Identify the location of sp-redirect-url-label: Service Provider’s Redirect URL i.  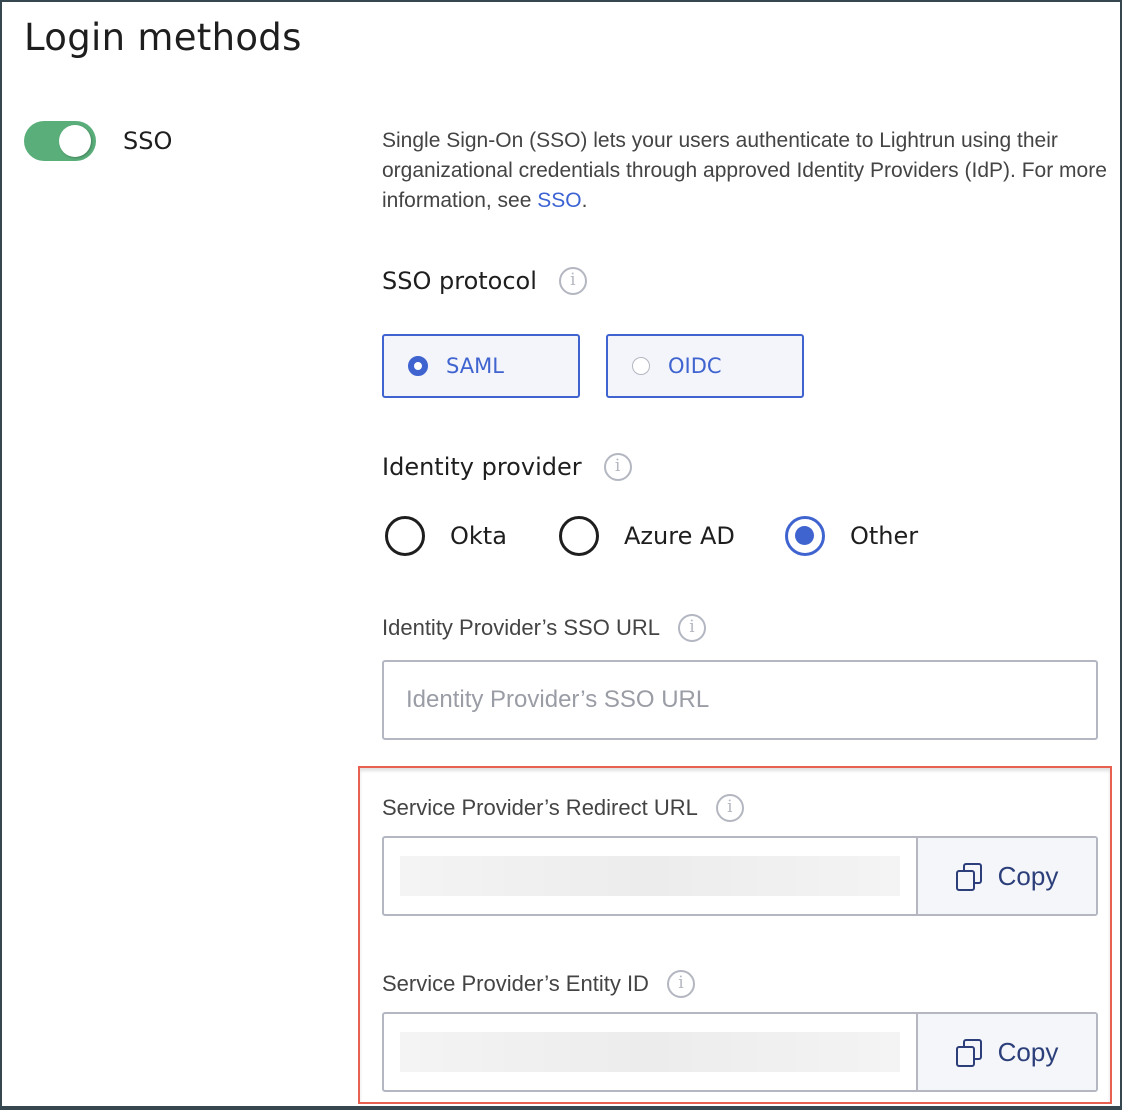
(563, 808).